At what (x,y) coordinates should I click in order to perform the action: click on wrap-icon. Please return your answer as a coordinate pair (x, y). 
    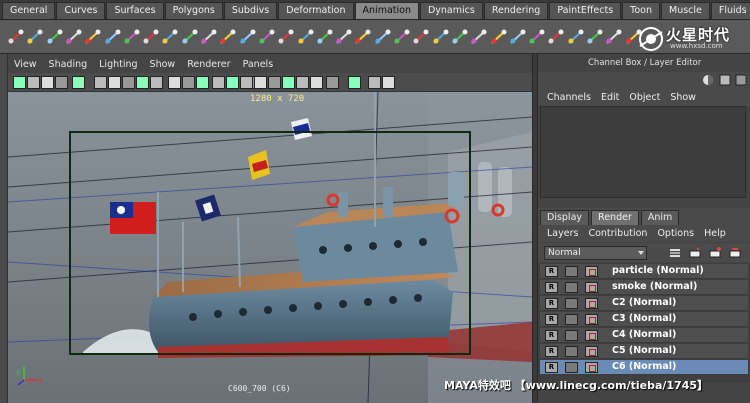
    Looking at the image, I should click on (499, 37).